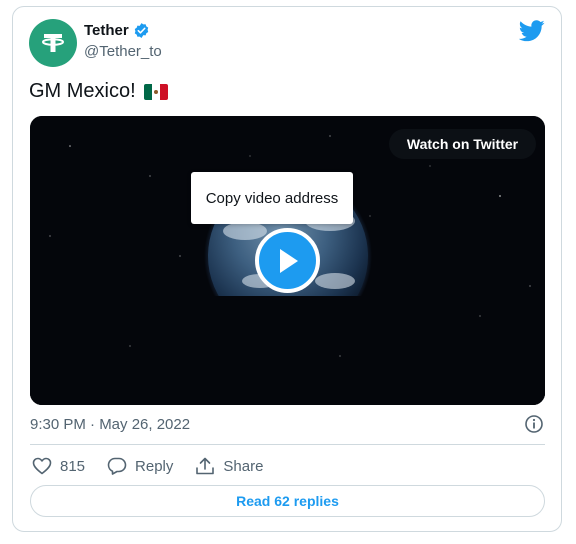 This screenshot has width=576, height=544. What do you see at coordinates (287, 444) in the screenshot?
I see `divider` at bounding box center [287, 444].